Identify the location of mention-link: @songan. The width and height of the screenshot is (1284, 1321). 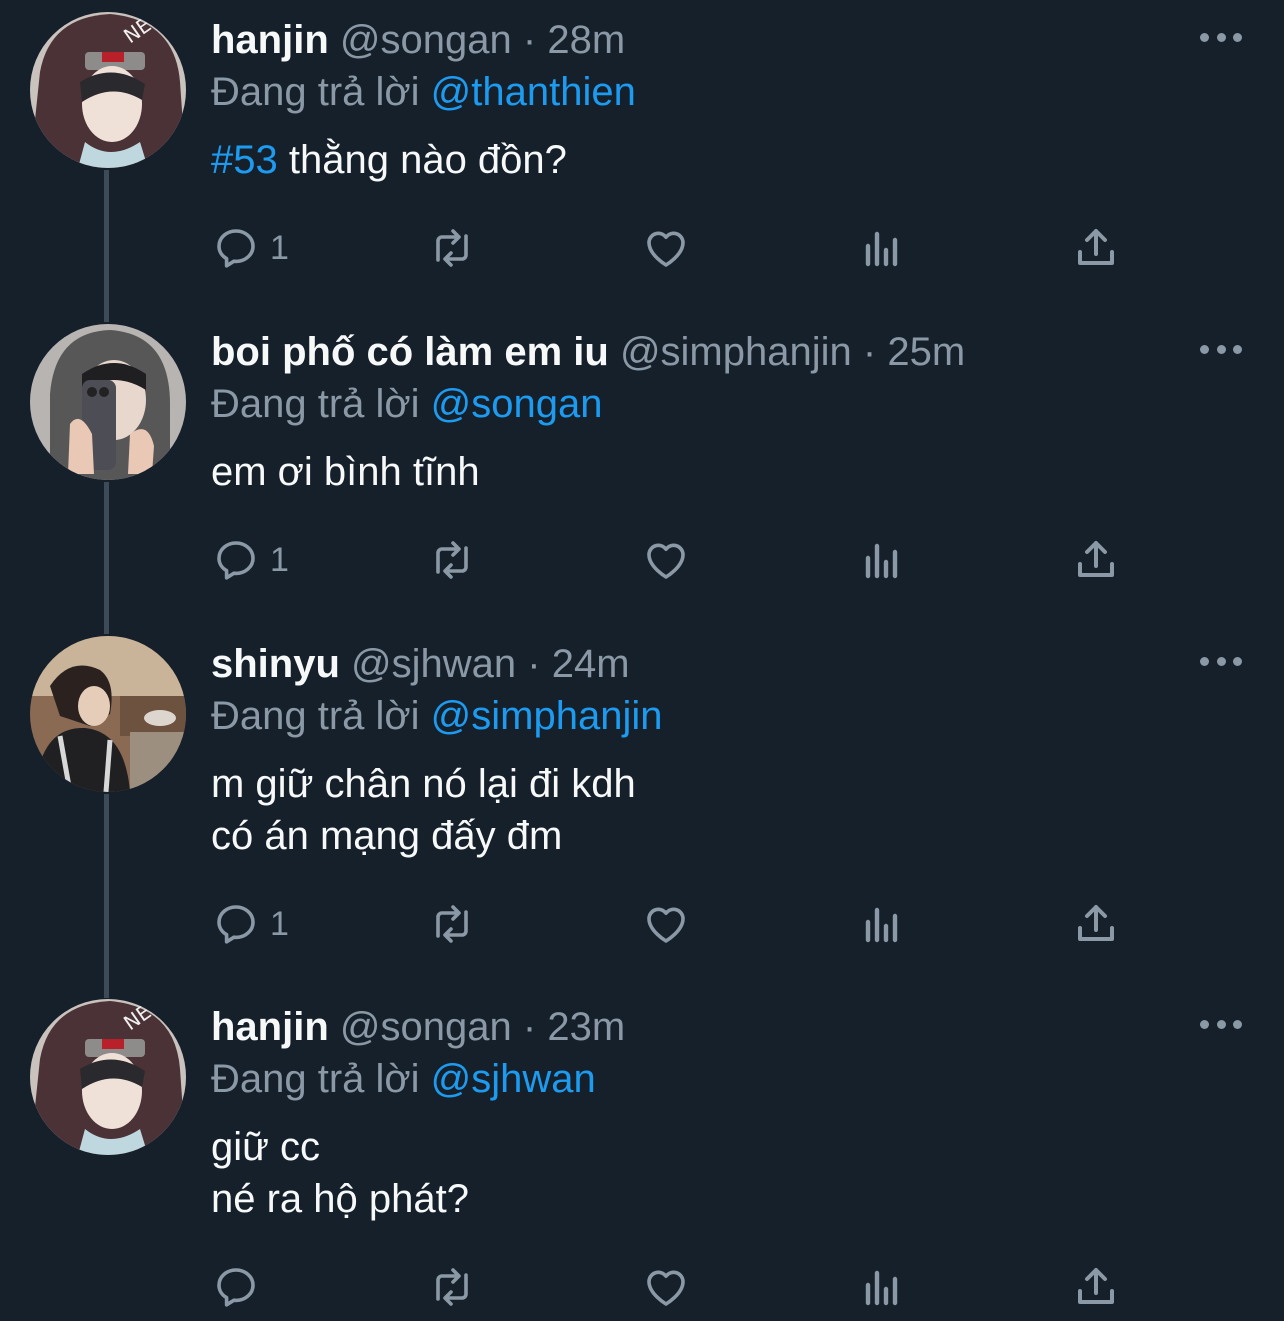
(517, 404).